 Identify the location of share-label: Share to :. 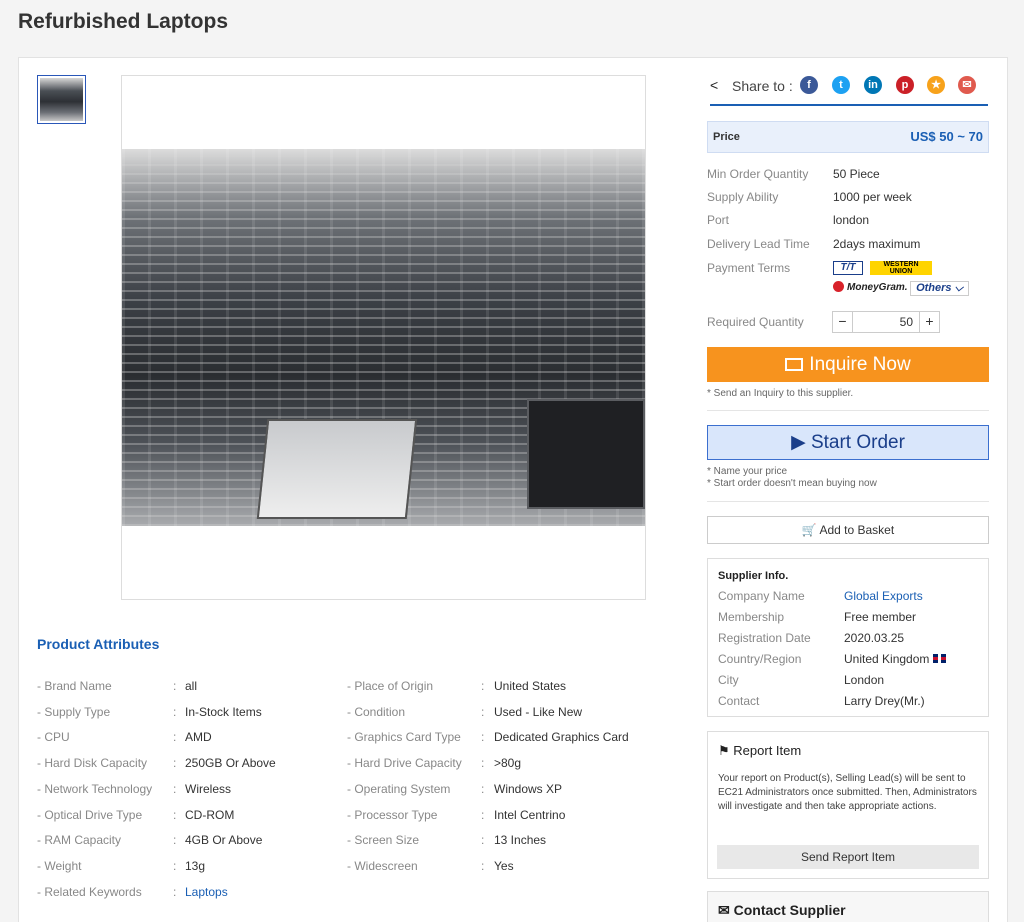
(762, 86).